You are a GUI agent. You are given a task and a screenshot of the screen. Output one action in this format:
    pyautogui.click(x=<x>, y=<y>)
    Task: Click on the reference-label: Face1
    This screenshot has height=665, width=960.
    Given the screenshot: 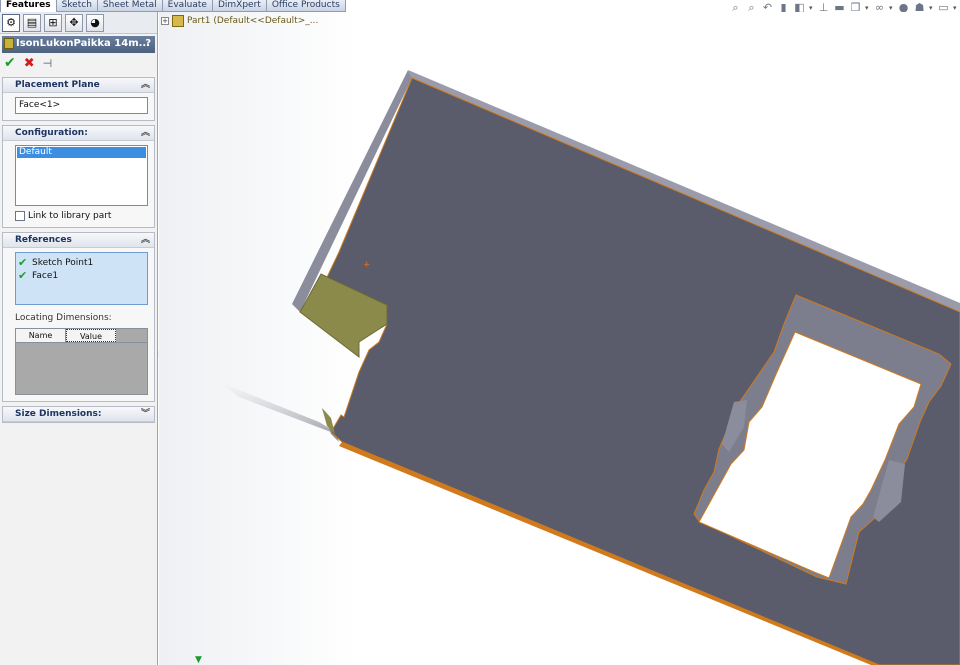 What is the action you would take?
    pyautogui.click(x=45, y=275)
    